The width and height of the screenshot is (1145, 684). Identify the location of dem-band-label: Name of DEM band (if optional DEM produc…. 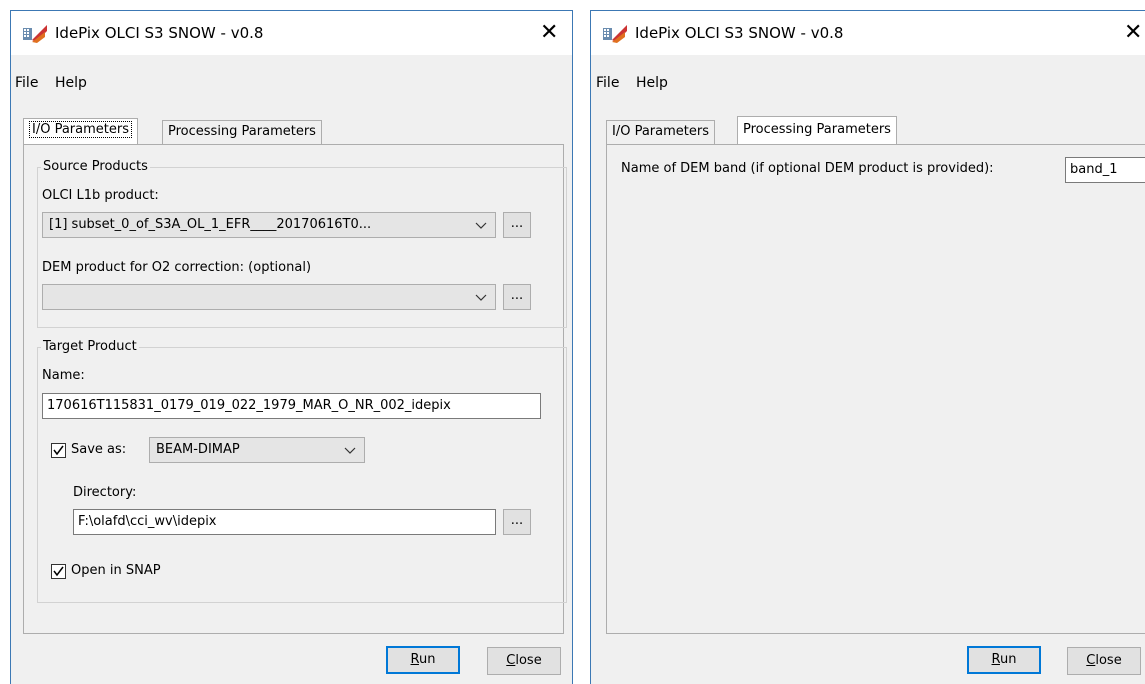
(807, 168).